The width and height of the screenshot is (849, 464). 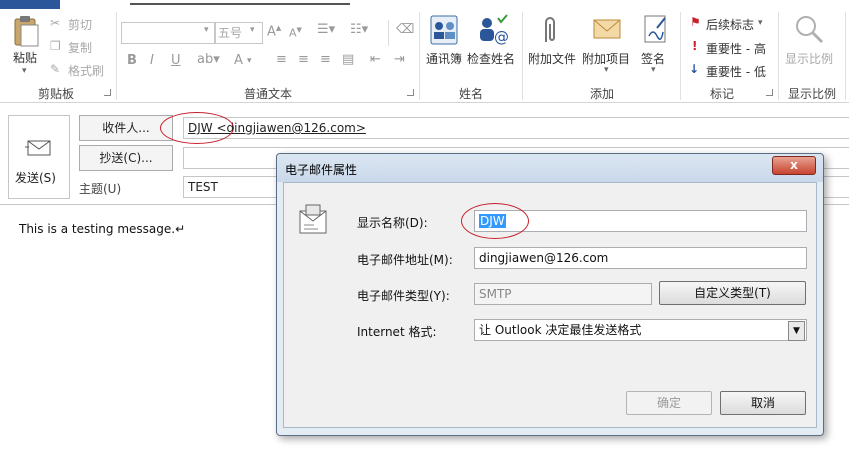 What do you see at coordinates (405, 260) in the screenshot?
I see `email-address-label: 电子邮件地址(M):` at bounding box center [405, 260].